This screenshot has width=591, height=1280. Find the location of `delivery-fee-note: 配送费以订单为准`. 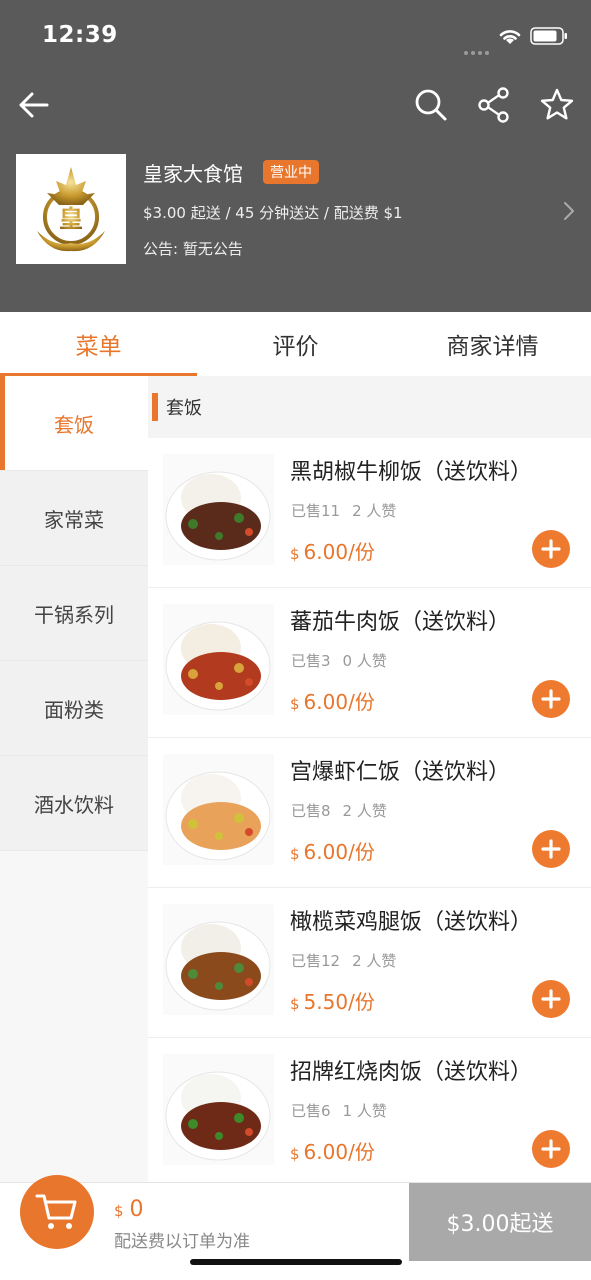

delivery-fee-note: 配送费以订单为准 is located at coordinates (182, 1242).